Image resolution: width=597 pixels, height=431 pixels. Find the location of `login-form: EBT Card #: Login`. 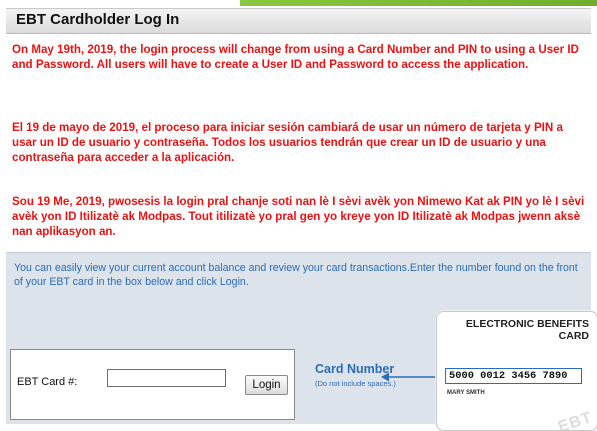

login-form: EBT Card #: Login is located at coordinates (152, 384).